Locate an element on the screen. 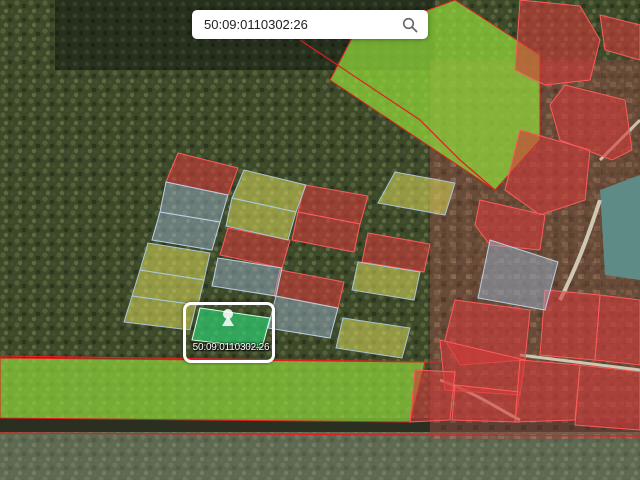 The image size is (640, 480). search-input is located at coordinates (303, 24).